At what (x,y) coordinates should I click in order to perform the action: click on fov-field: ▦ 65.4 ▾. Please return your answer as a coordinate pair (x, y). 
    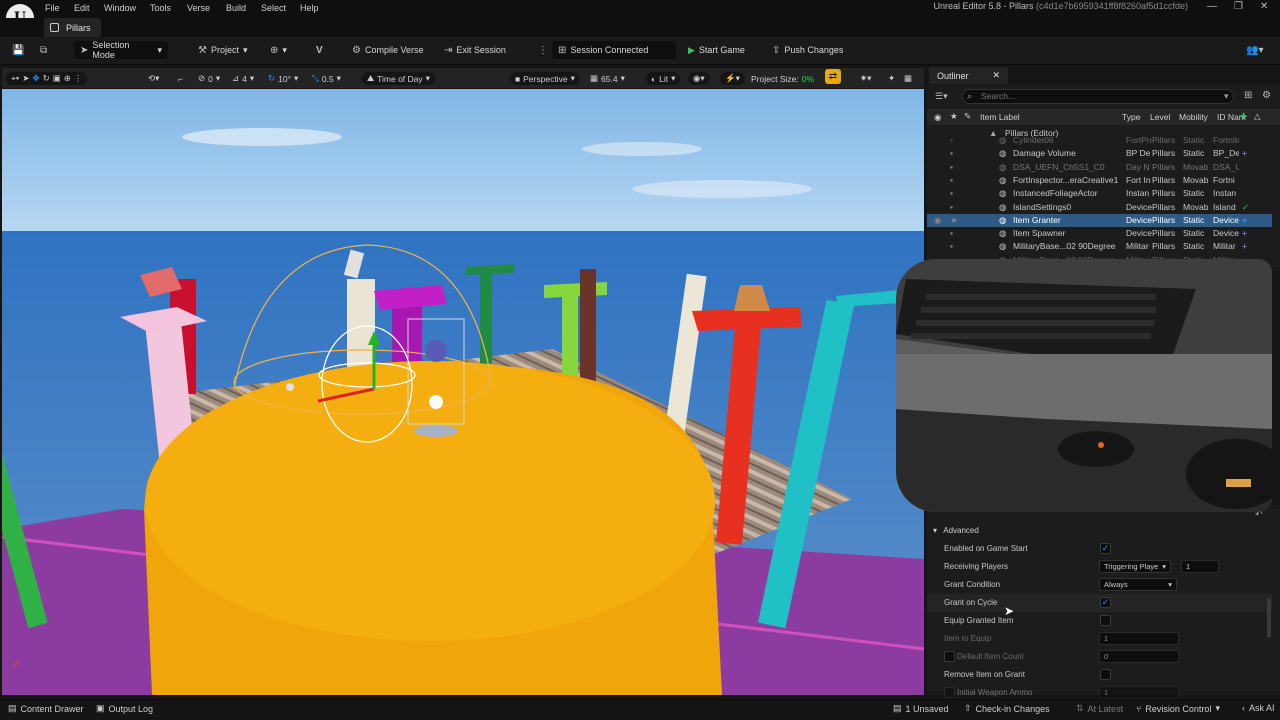
    Looking at the image, I should click on (607, 78).